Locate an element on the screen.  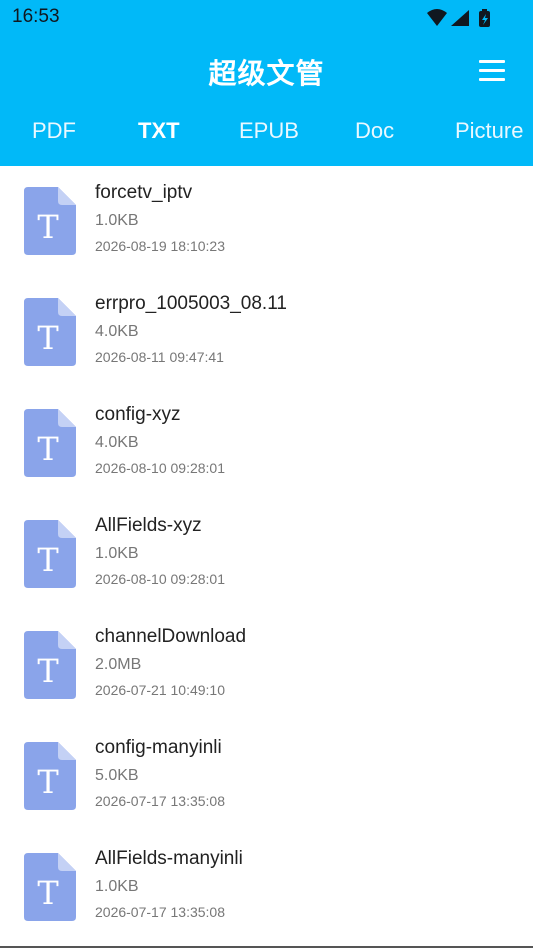
file-date: 2026-08-19 18:10:23 is located at coordinates (160, 246).